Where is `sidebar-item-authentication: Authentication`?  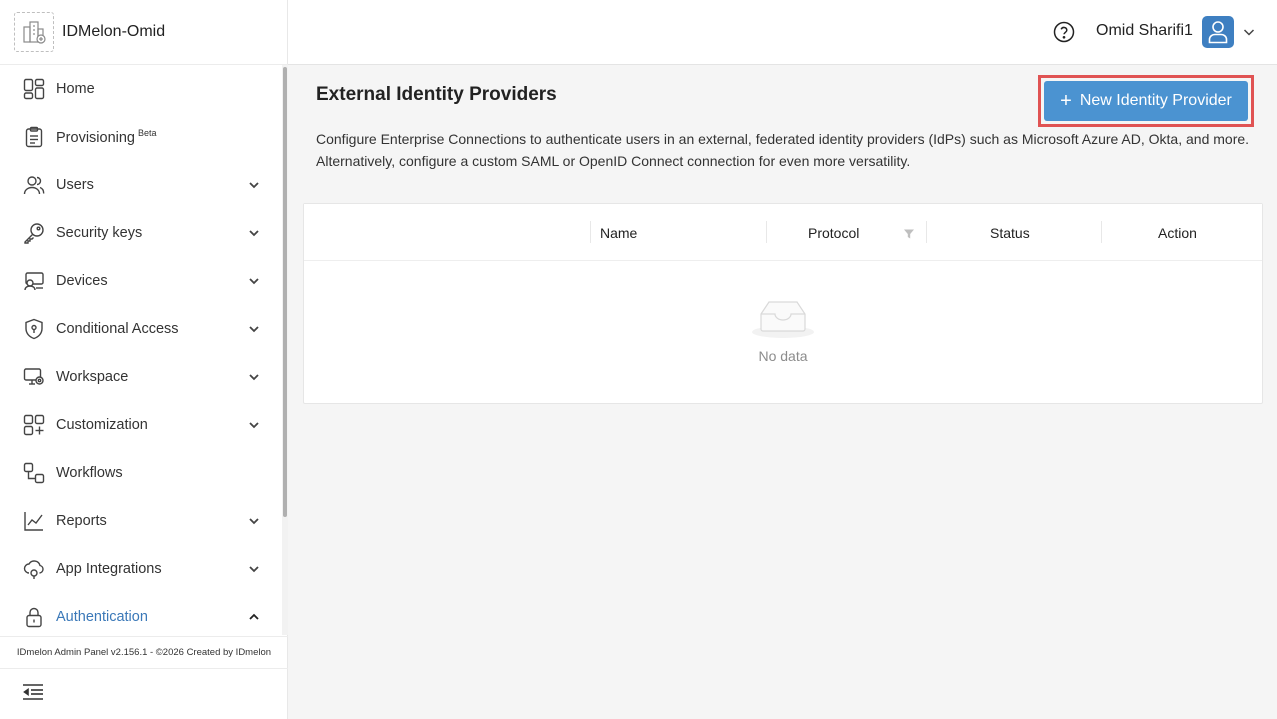 sidebar-item-authentication: Authentication is located at coordinates (141, 614).